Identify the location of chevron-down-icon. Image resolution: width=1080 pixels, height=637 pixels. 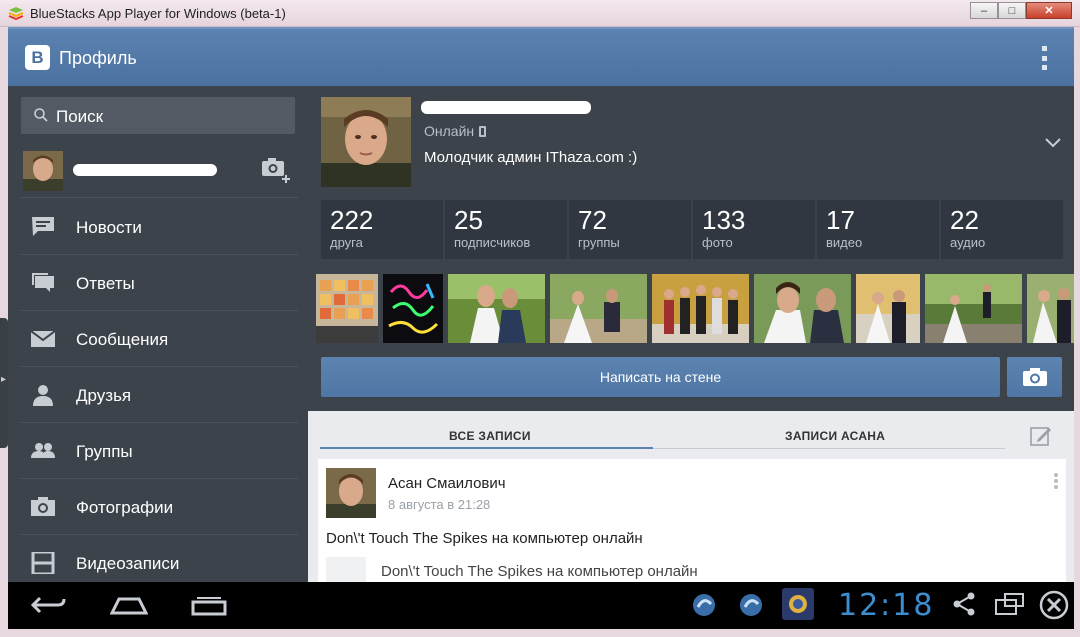
(1053, 143).